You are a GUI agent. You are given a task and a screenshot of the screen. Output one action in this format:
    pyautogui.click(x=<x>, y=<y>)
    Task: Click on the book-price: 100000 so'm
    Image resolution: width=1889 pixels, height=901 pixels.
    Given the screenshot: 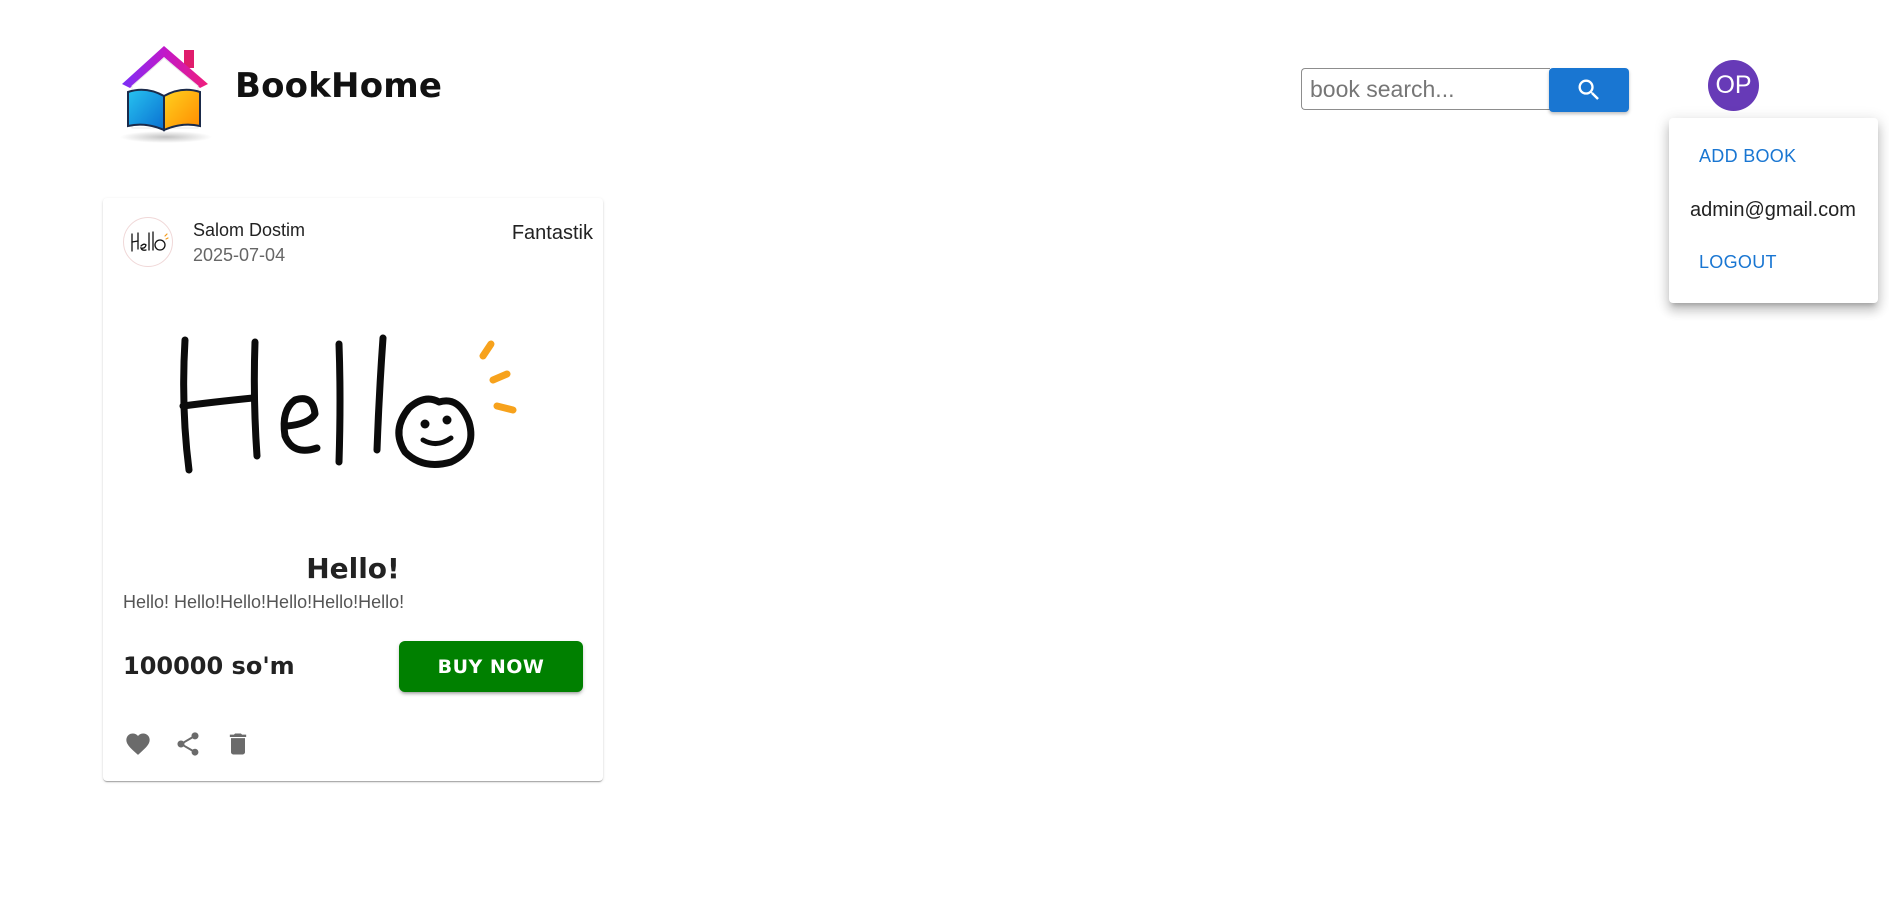 What is the action you would take?
    pyautogui.click(x=209, y=666)
    